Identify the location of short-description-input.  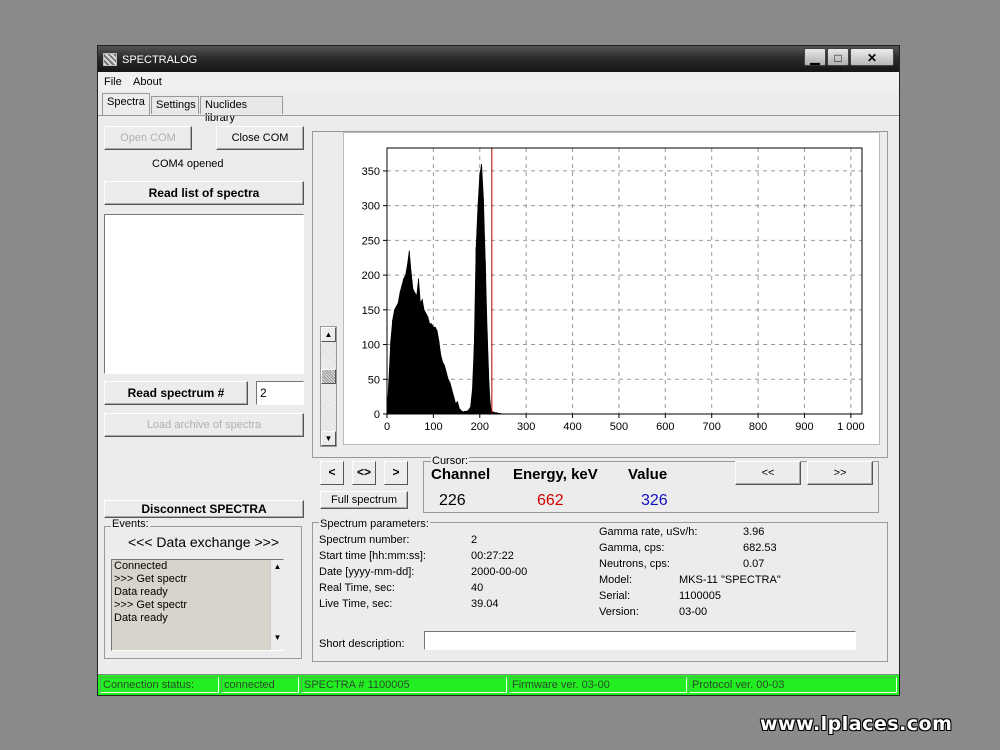
(640, 640).